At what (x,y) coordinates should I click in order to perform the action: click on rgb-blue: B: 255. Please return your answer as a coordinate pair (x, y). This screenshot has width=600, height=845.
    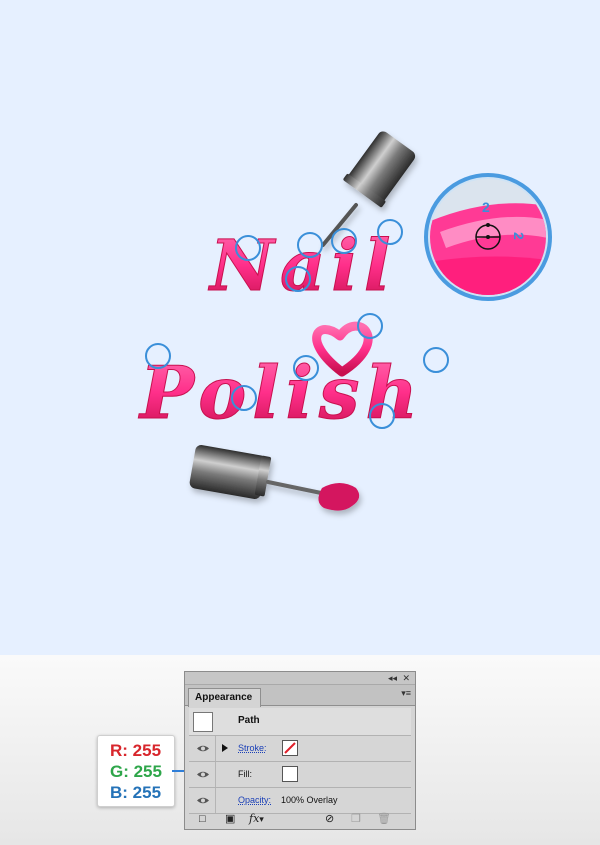
    Looking at the image, I should click on (136, 792).